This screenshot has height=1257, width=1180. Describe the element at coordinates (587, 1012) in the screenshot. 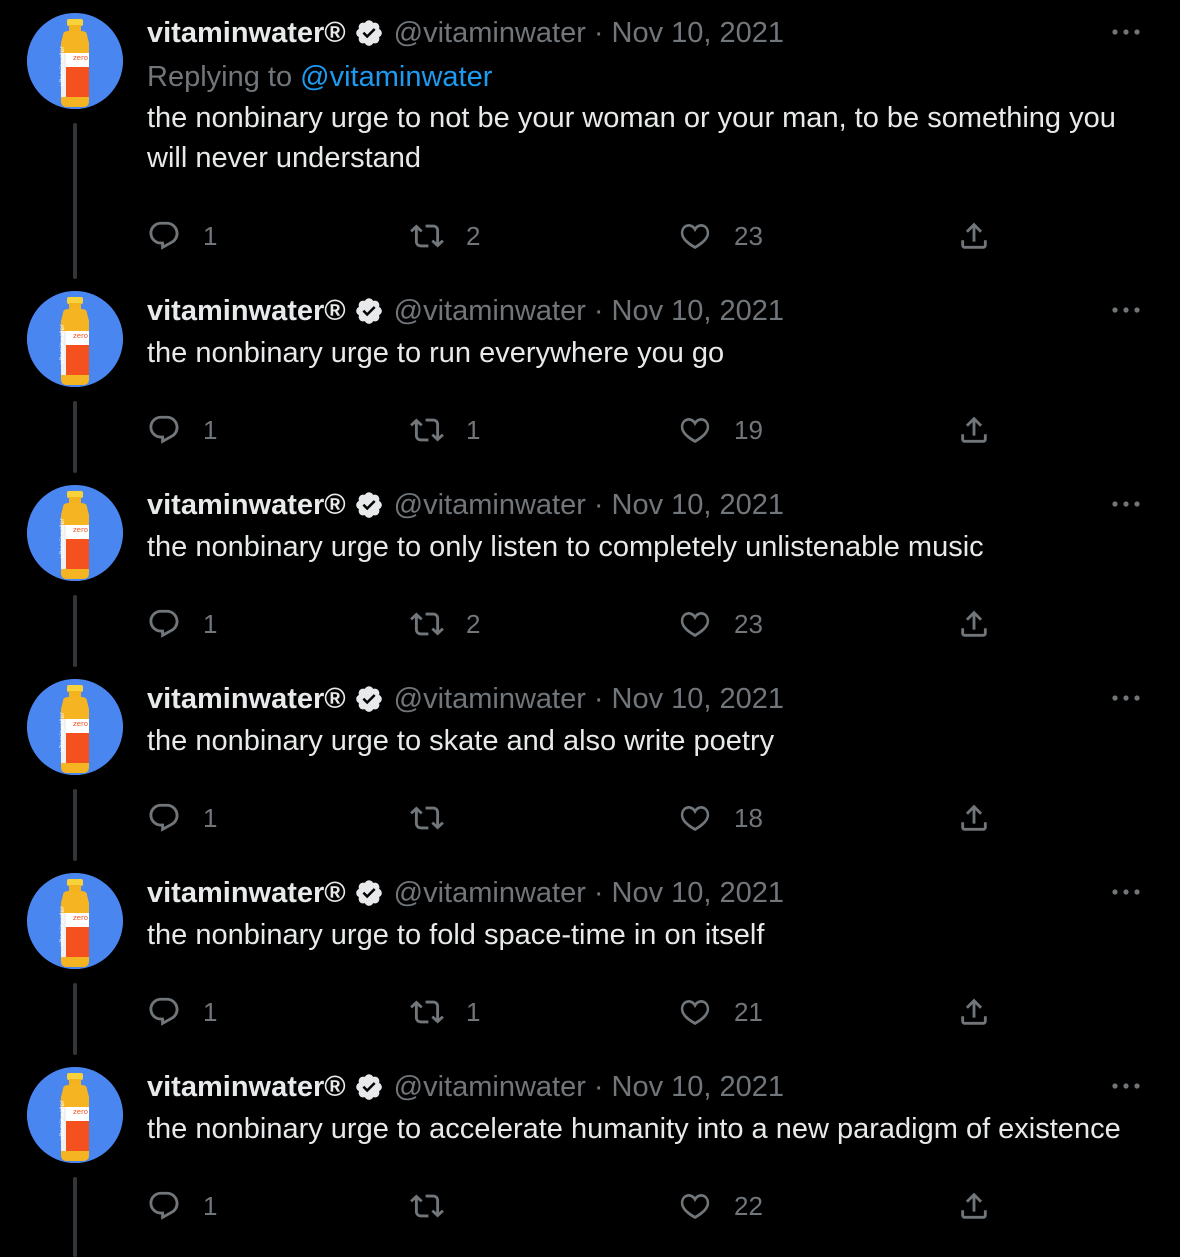

I see `tweet-actions: 1 1 21` at that location.